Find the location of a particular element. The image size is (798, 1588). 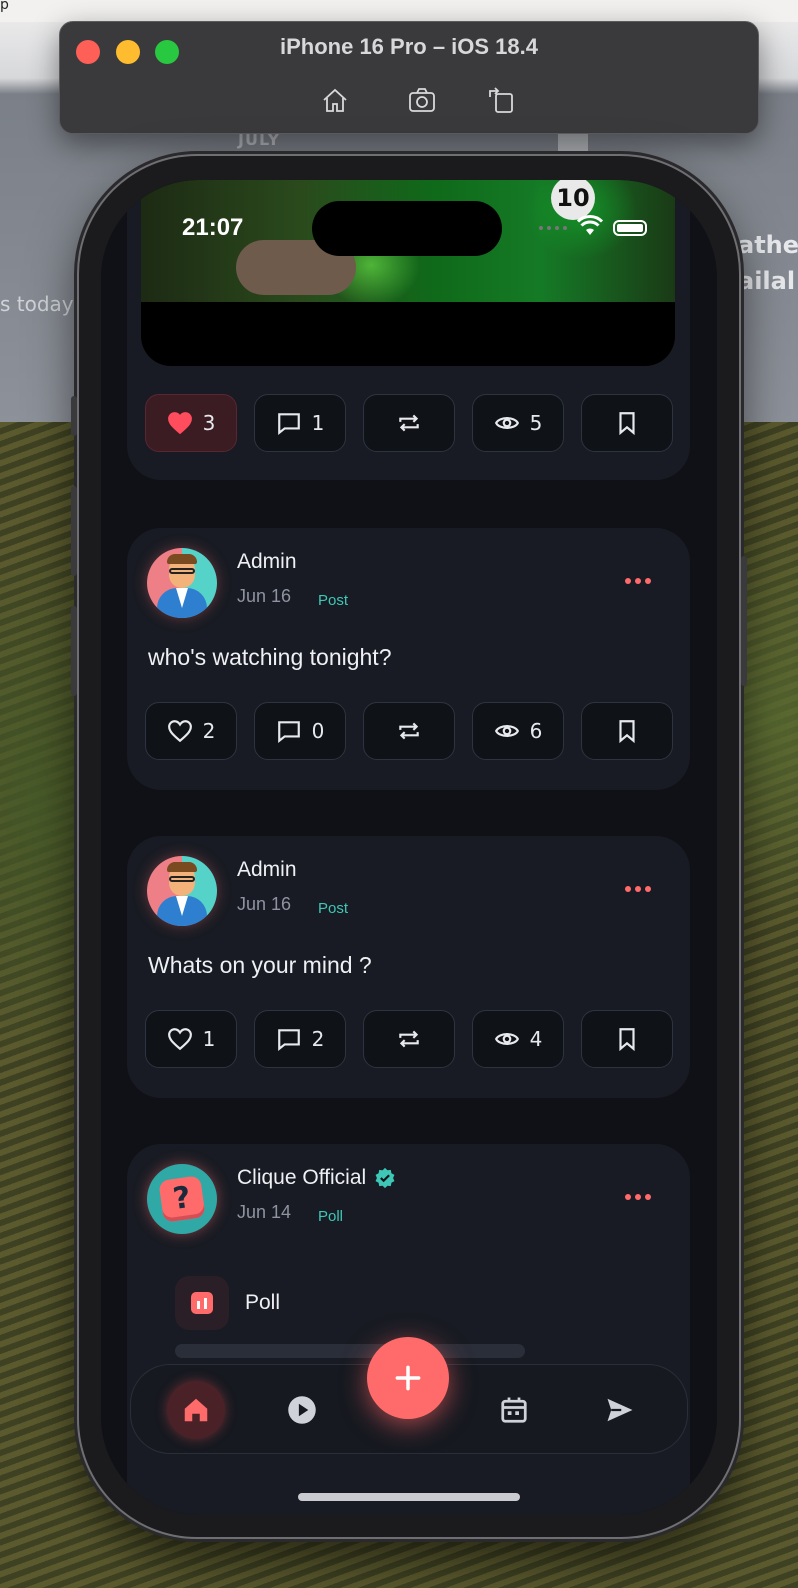

like-button: 2 is located at coordinates (191, 731).